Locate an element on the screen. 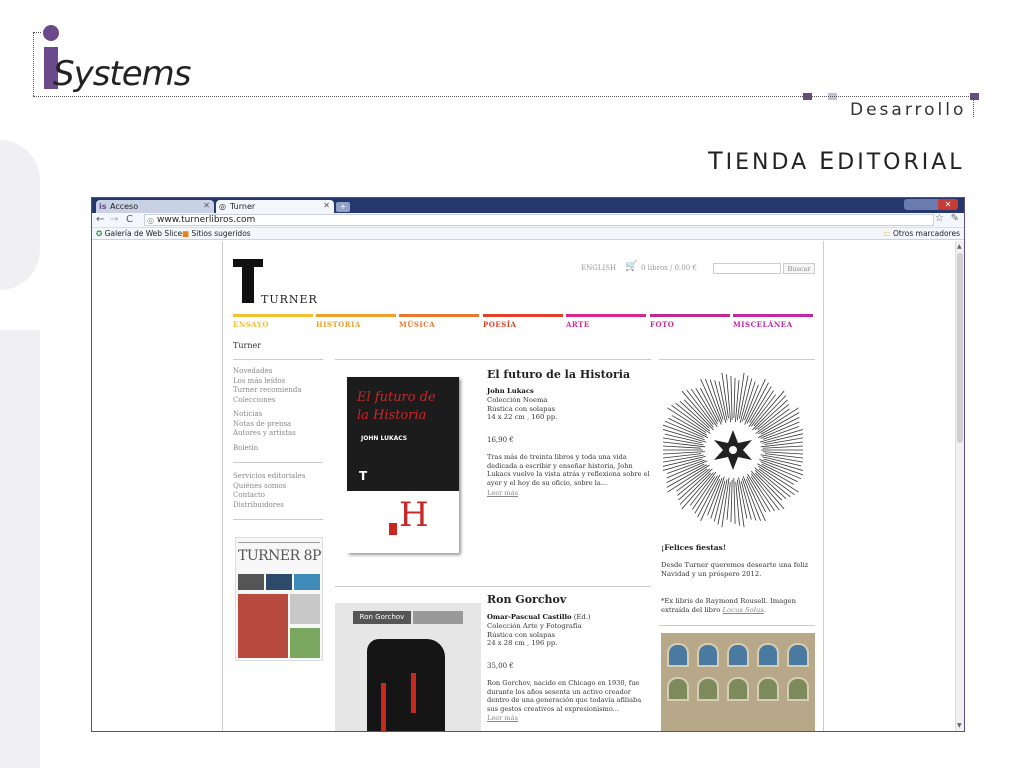 The image size is (1024, 768). search-button: Buscar is located at coordinates (799, 268).